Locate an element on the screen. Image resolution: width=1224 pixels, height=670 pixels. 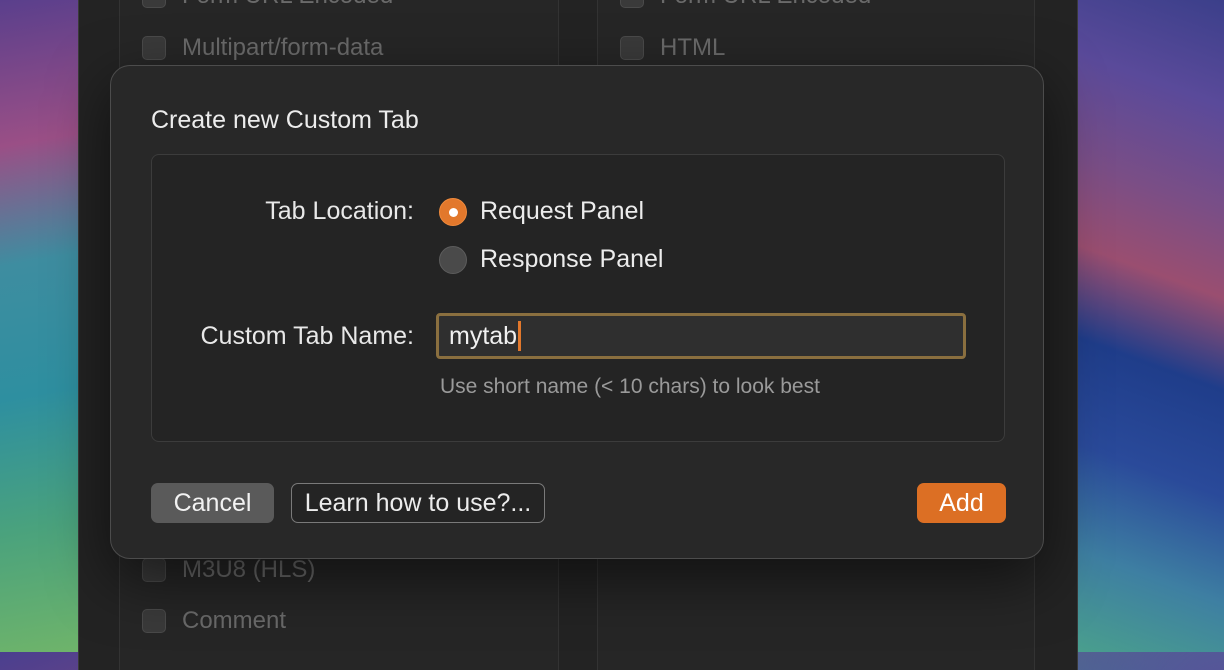
background-checkbox-row: M3U8 (HLS) is located at coordinates (228, 570).